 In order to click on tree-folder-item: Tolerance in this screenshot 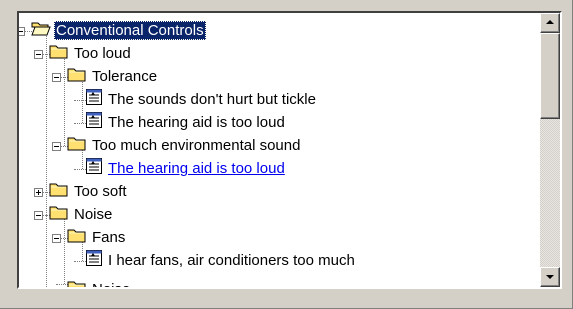, I will do `click(113, 76)`.